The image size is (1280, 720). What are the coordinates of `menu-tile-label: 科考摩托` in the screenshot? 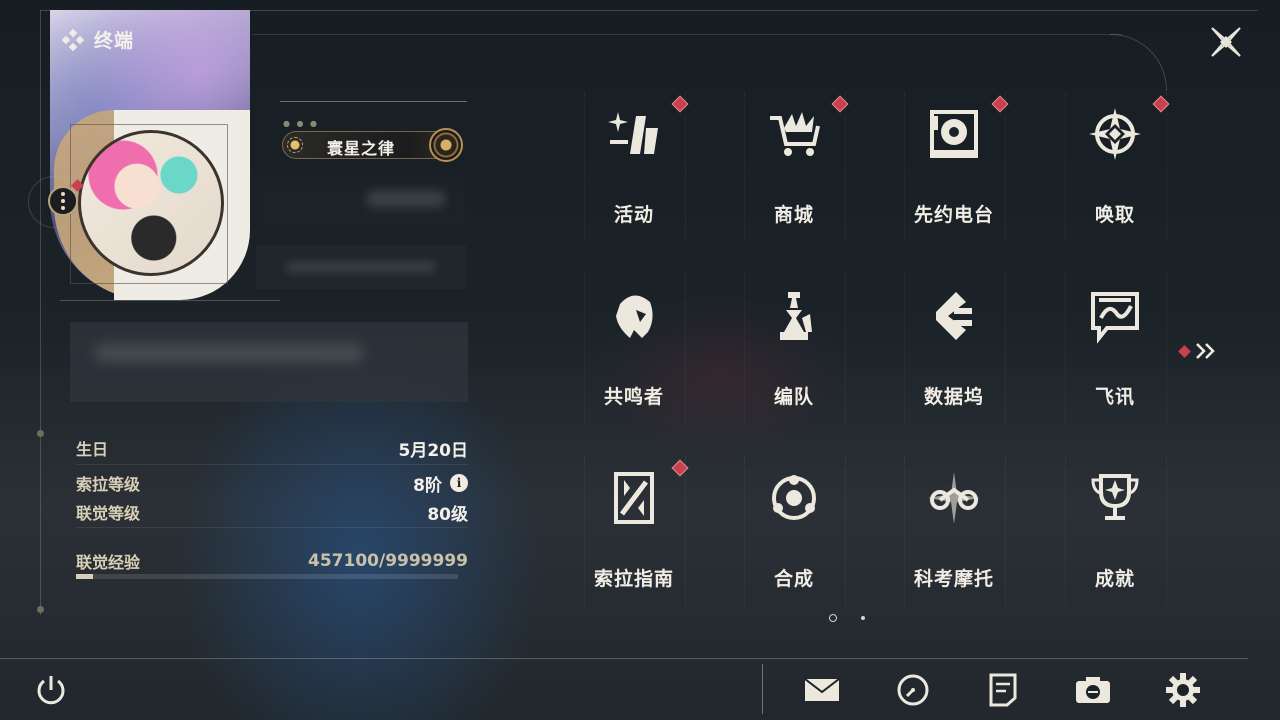 It's located at (953, 579).